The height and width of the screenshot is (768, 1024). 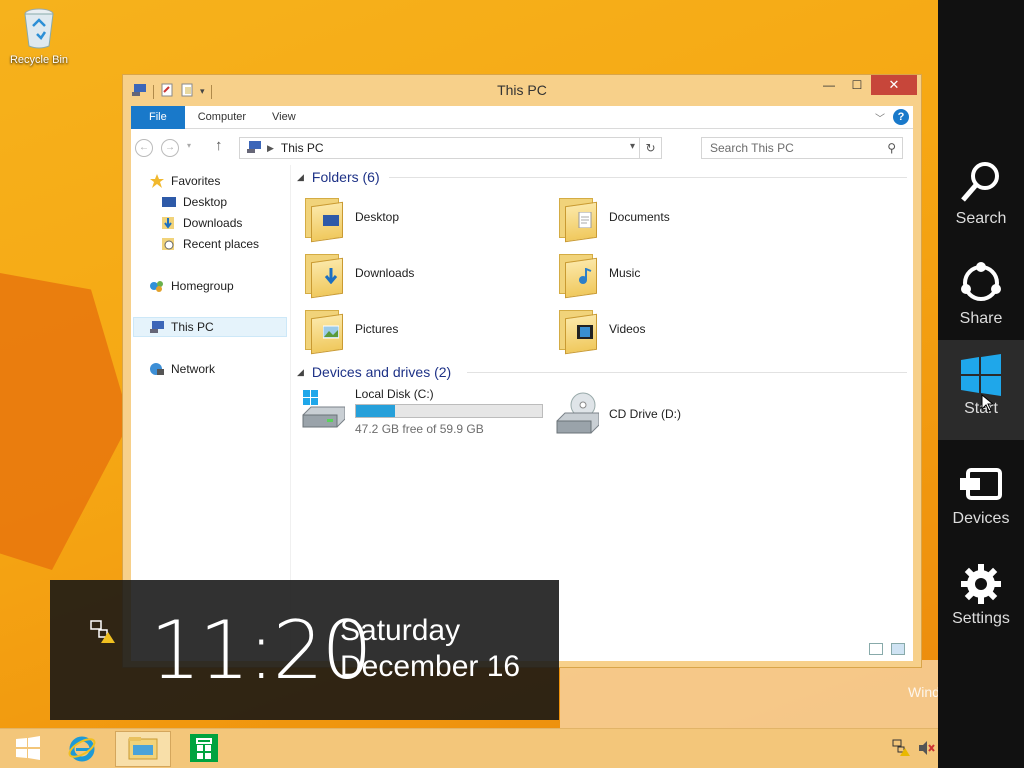 What do you see at coordinates (901, 117) in the screenshot?
I see `help-icon: ?` at bounding box center [901, 117].